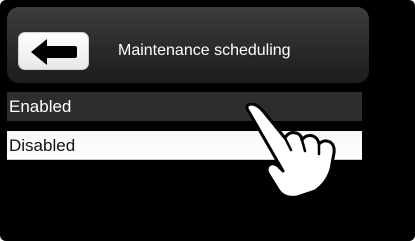  I want to click on page-title: Maintenance scheduling, so click(204, 50).